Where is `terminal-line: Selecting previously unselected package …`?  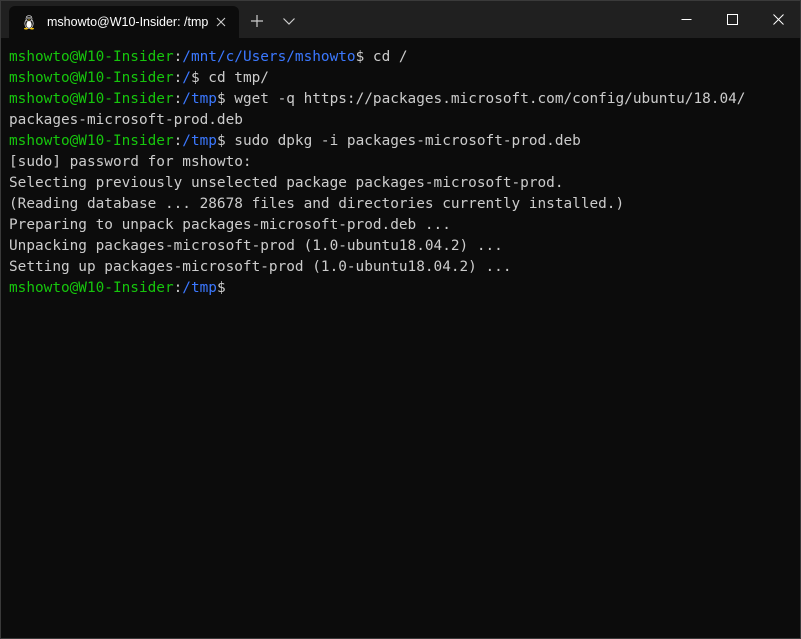 terminal-line: Selecting previously unselected package … is located at coordinates (404, 183).